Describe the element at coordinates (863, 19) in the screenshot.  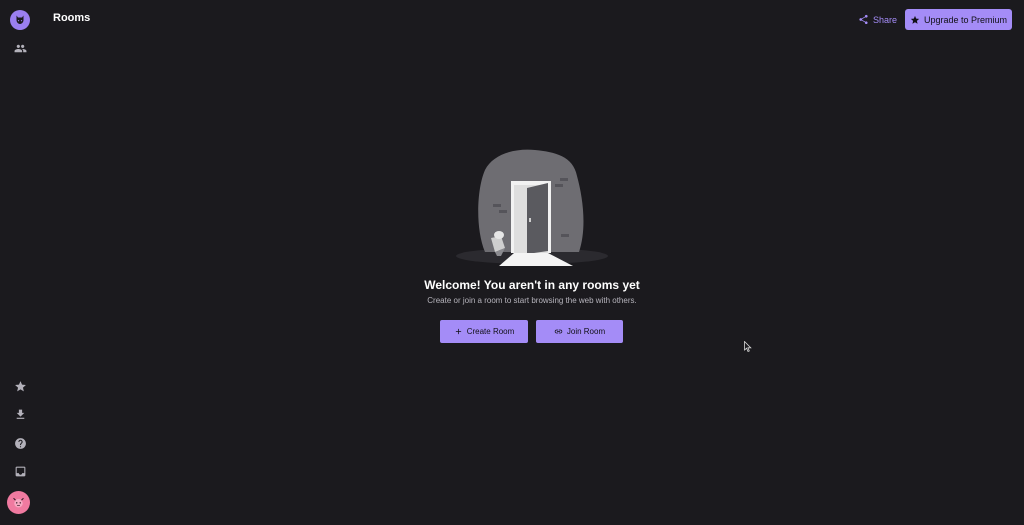
I see `share-icon` at that location.